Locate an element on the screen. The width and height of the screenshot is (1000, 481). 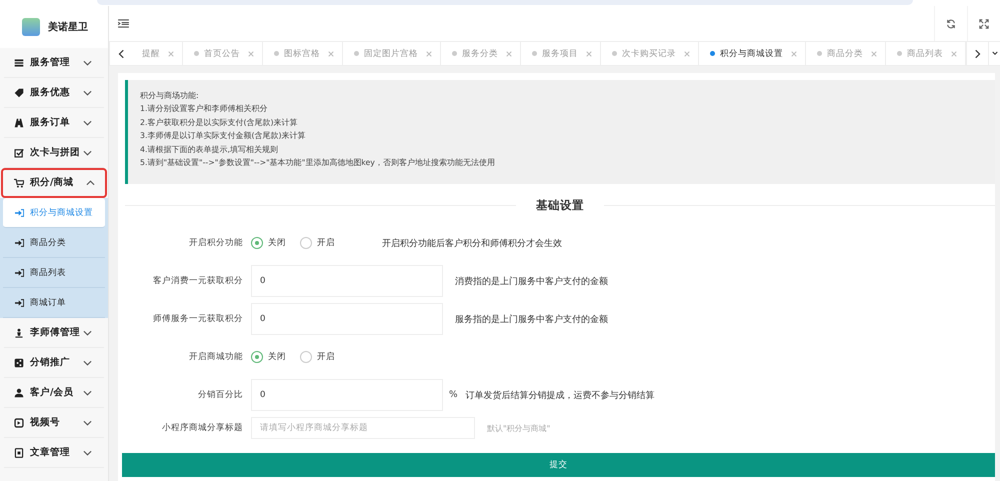
sidebar-item: 次卡与拼团 is located at coordinates (54, 153).